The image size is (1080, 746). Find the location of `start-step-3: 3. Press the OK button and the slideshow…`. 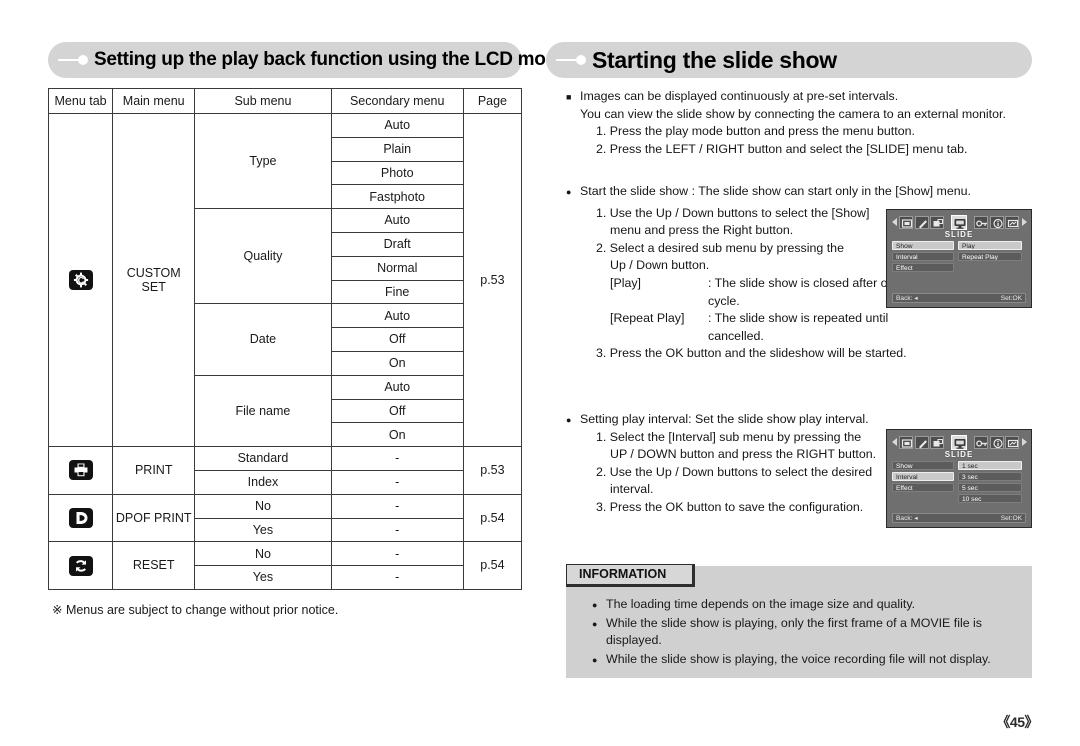

start-step-3: 3. Press the OK button and the slideshow… is located at coordinates (751, 353).